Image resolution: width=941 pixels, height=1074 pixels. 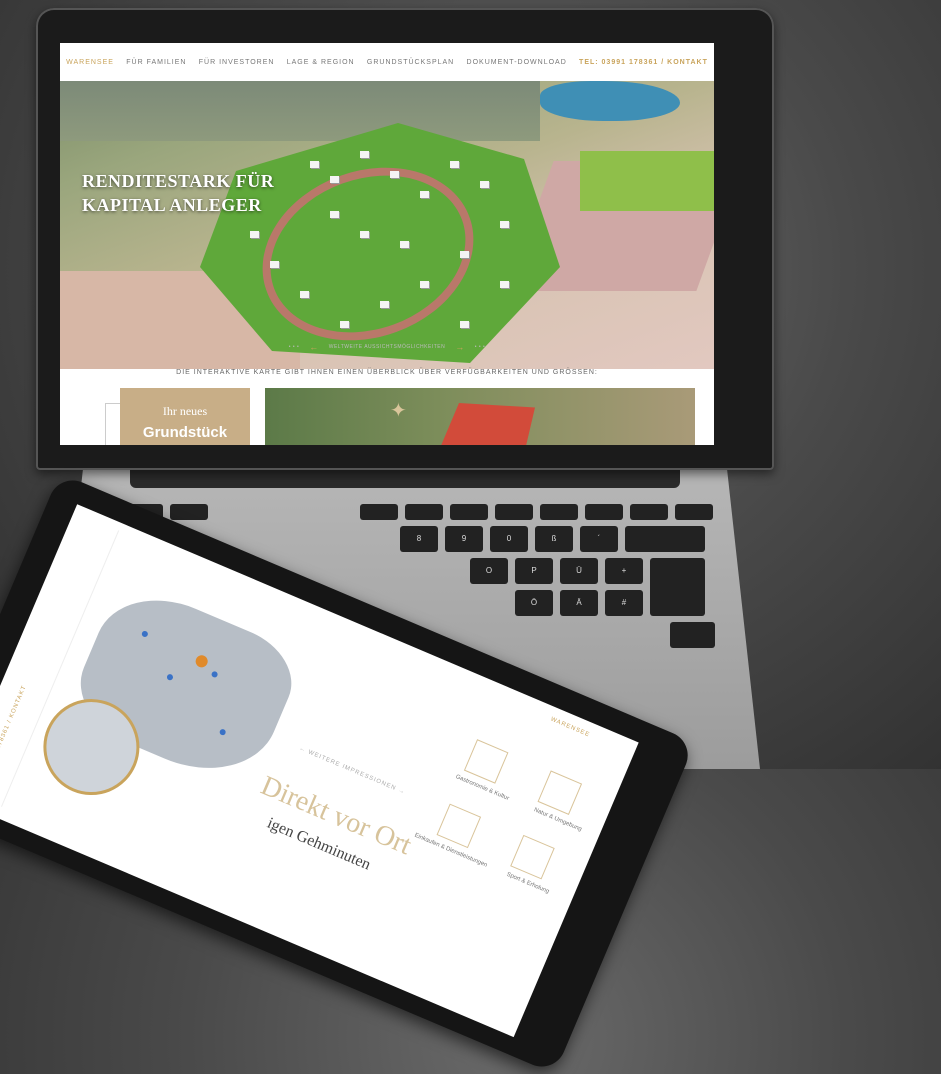 What do you see at coordinates (647, 181) in the screenshot?
I see `field` at bounding box center [647, 181].